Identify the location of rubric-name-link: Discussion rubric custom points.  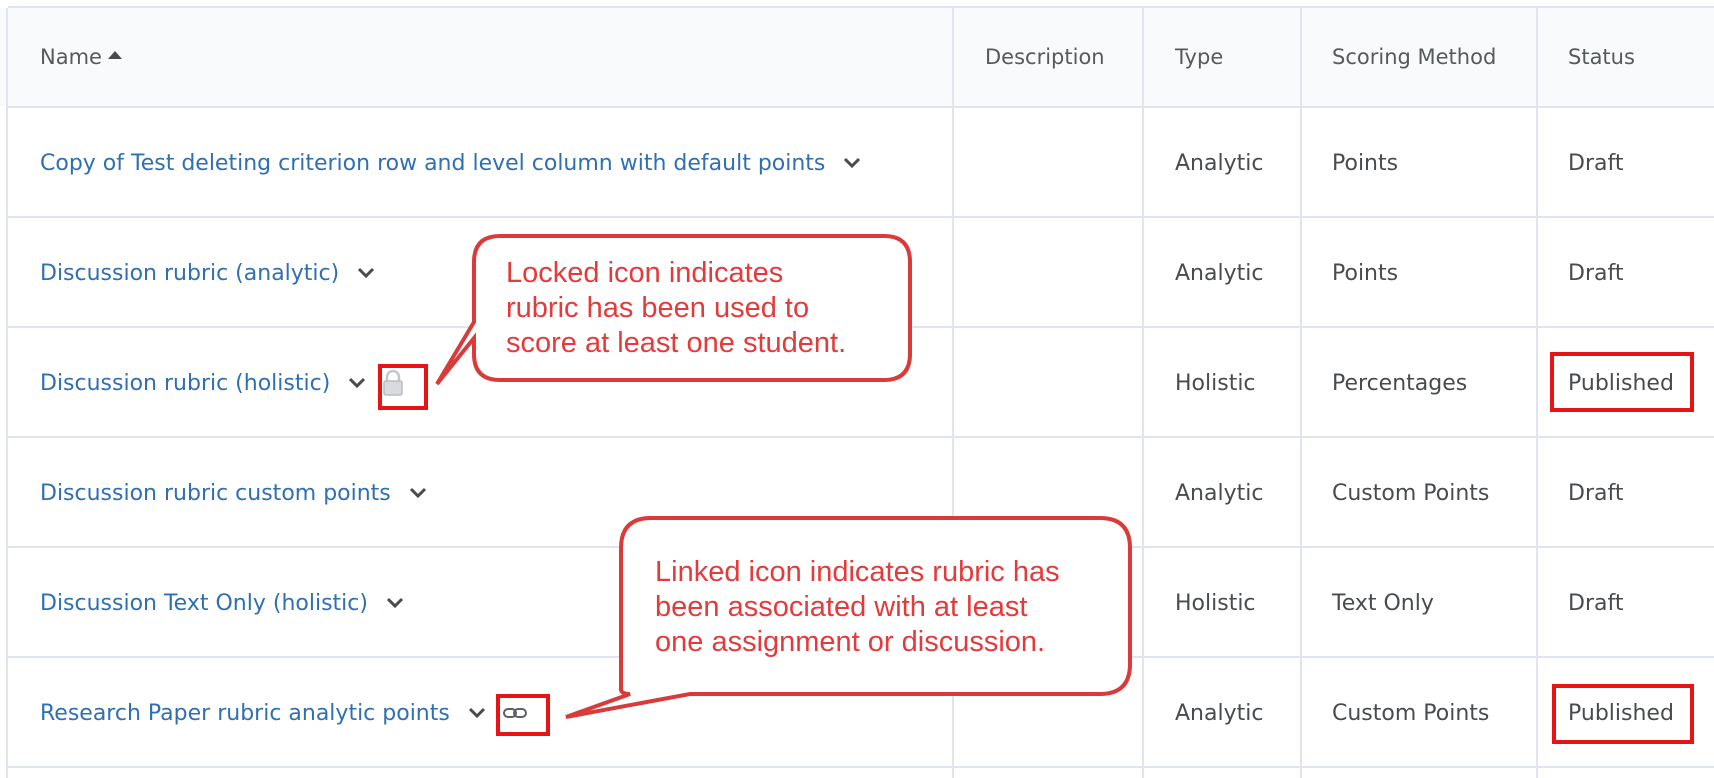
(215, 493).